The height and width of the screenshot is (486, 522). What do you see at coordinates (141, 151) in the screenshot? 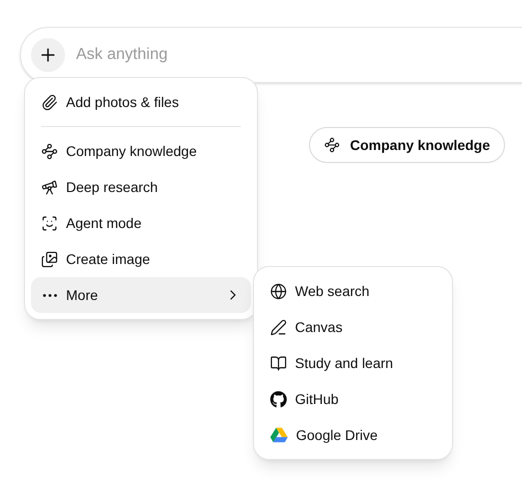
I see `menu-item: Company knowledge` at bounding box center [141, 151].